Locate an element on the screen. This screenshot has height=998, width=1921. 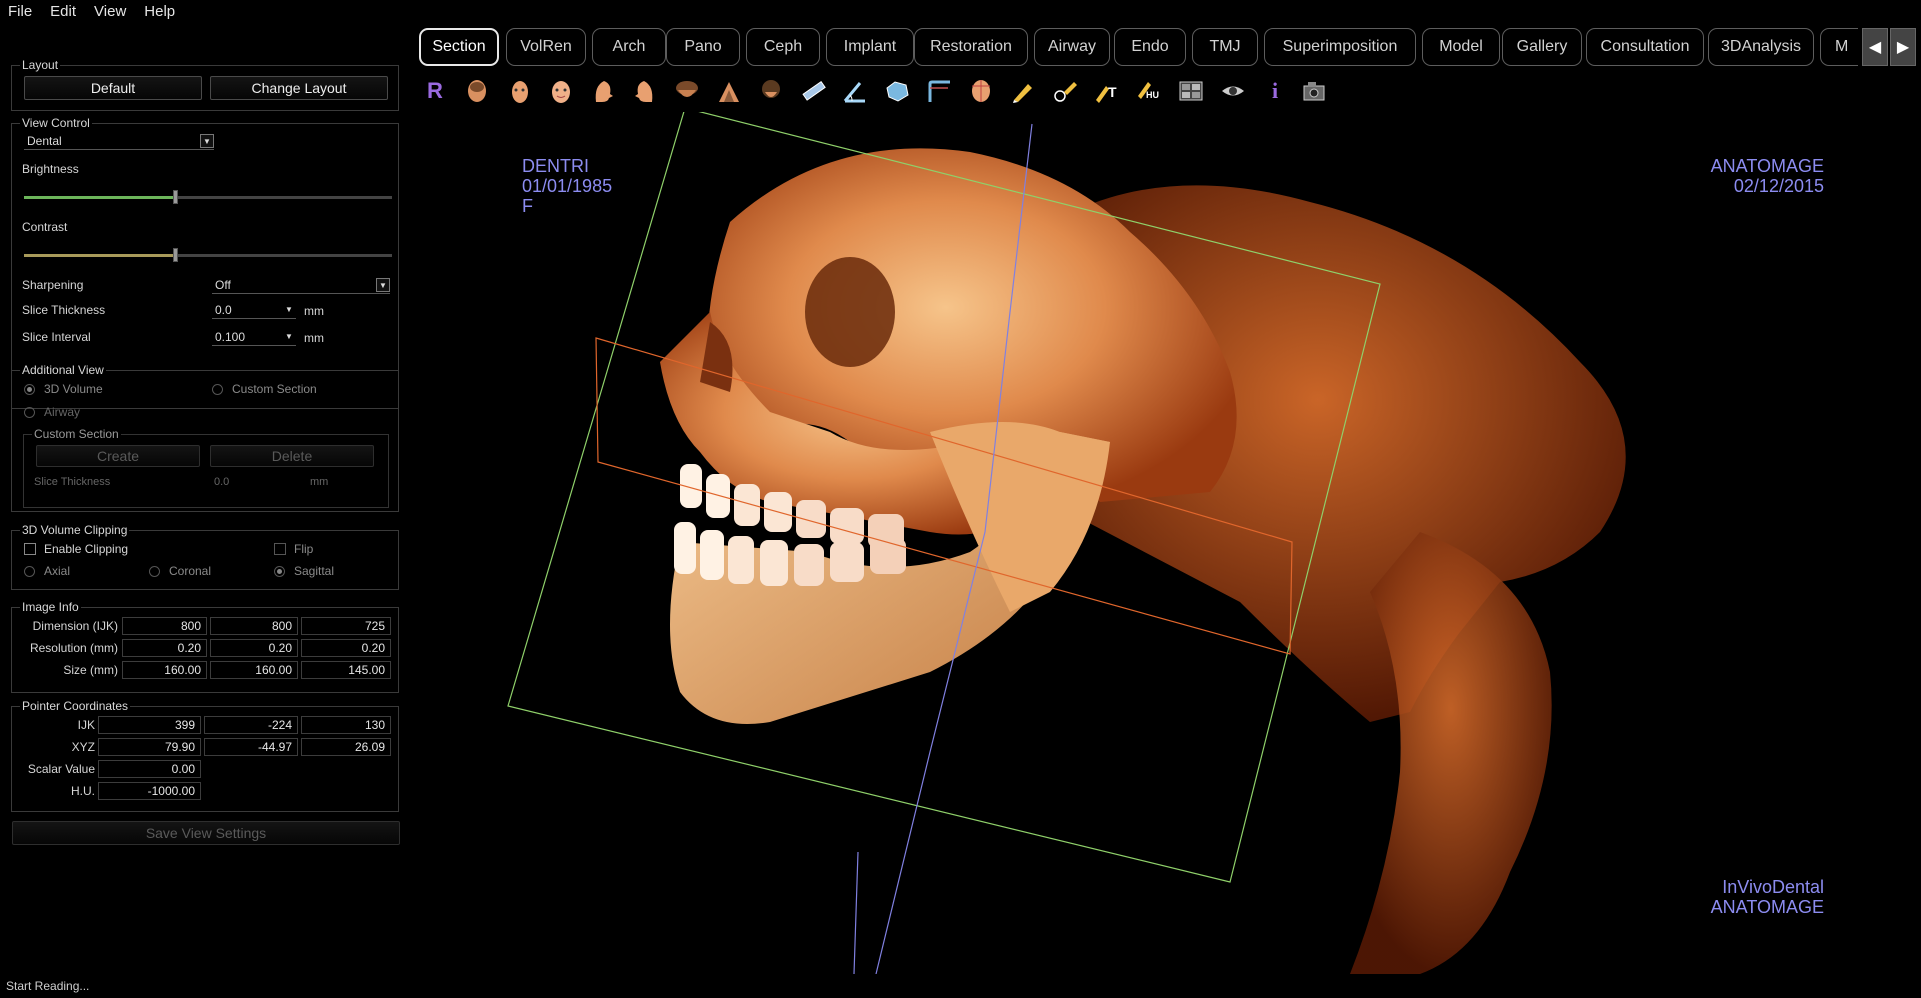
skull-right-icon is located at coordinates (729, 91).